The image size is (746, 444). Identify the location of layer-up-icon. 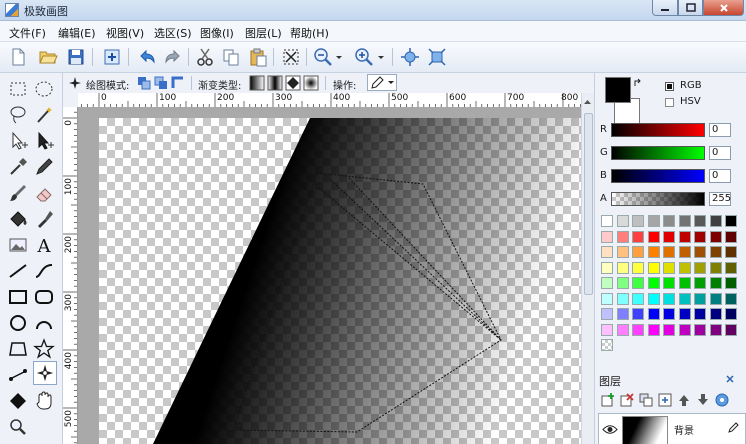
(684, 400).